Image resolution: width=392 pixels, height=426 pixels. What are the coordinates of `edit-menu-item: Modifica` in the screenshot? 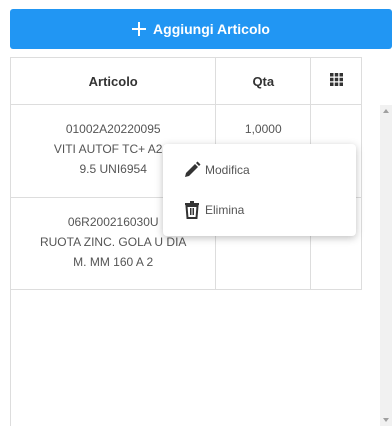 It's located at (216, 170).